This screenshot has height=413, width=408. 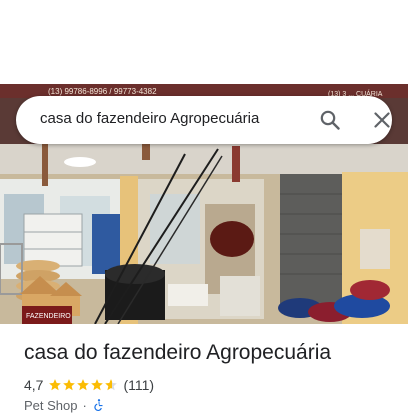 What do you see at coordinates (178, 352) in the screenshot?
I see `place-title: casa do fazendeiro Agropecuária` at bounding box center [178, 352].